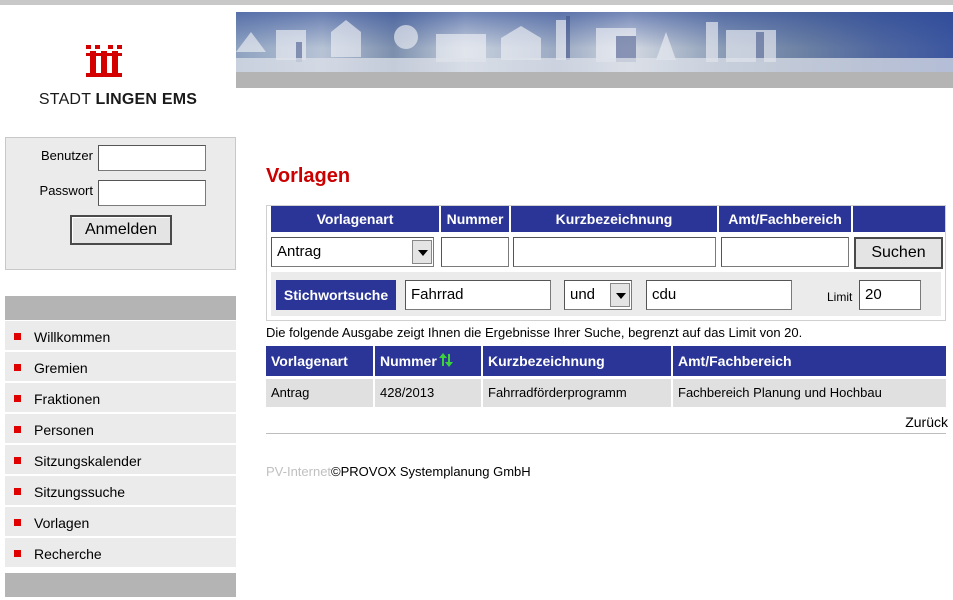 Image resolution: width=953 pixels, height=600 pixels. I want to click on results-header-nummer-label: Nummer, so click(408, 361).